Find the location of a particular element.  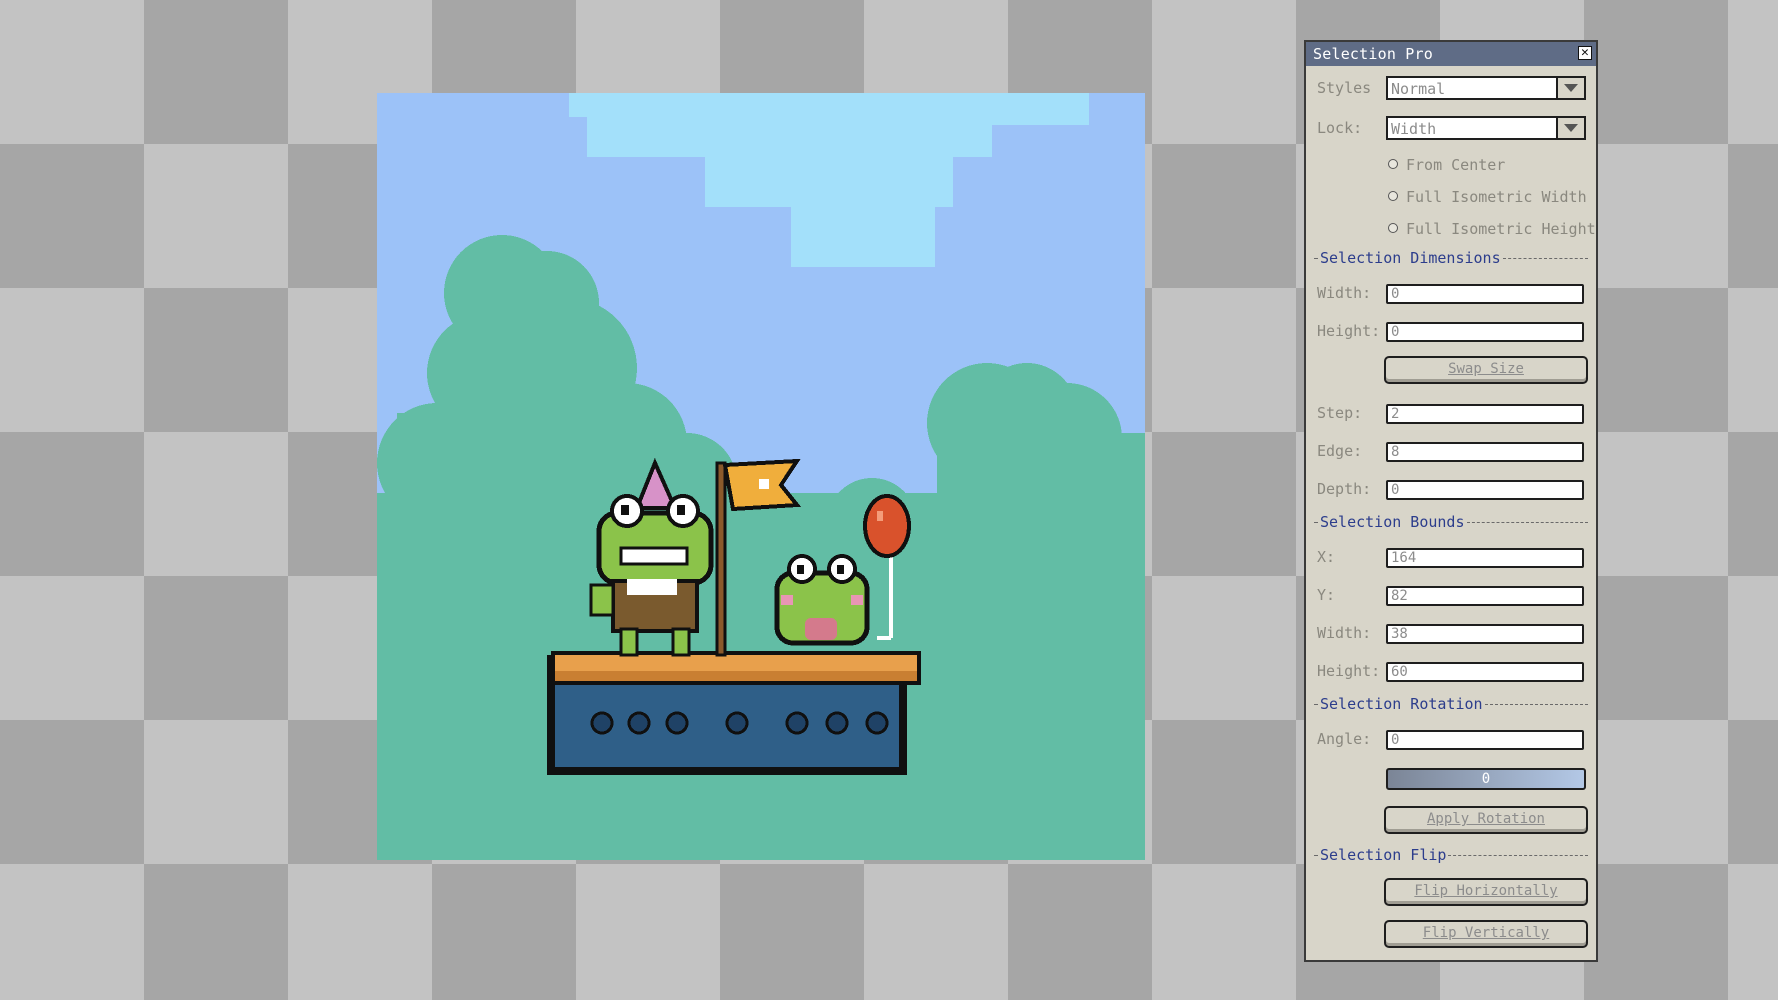

bounds-height-input: 60 is located at coordinates (1485, 672).